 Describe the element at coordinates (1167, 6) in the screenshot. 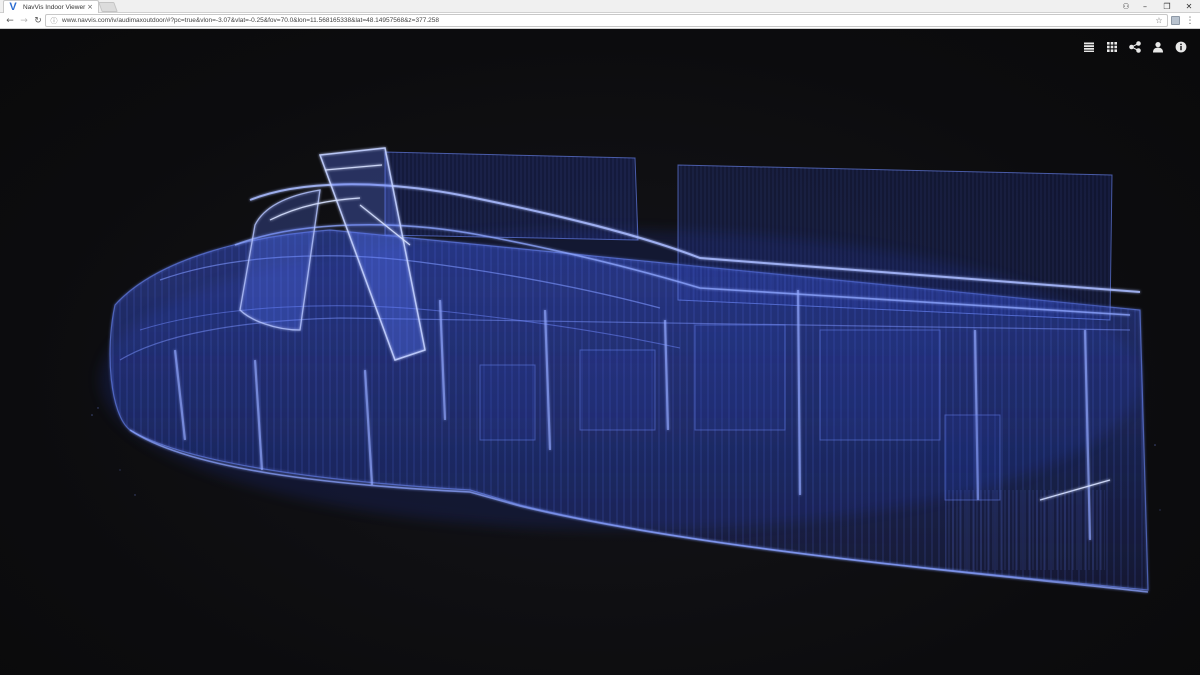

I see `restore-button: ❐` at that location.